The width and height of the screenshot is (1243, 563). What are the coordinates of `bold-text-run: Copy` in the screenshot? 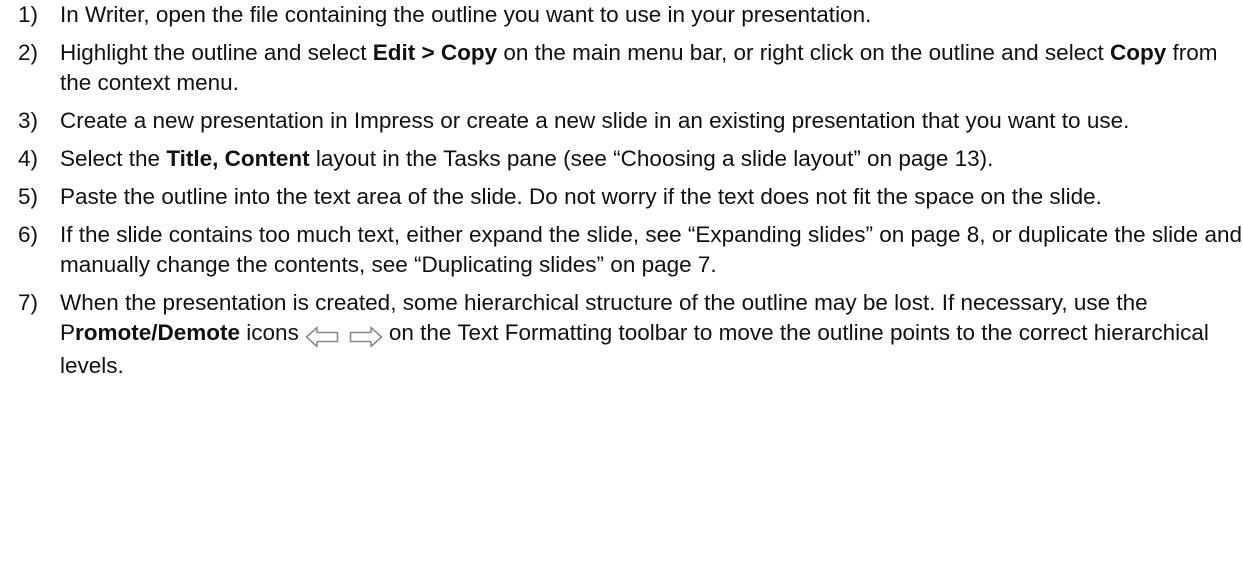 It's located at (1138, 52).